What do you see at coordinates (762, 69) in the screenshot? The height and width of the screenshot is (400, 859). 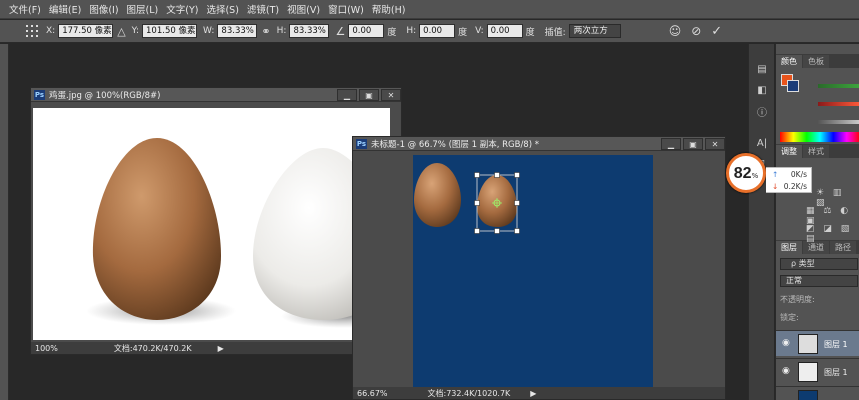 I see `history-icon: ▤` at bounding box center [762, 69].